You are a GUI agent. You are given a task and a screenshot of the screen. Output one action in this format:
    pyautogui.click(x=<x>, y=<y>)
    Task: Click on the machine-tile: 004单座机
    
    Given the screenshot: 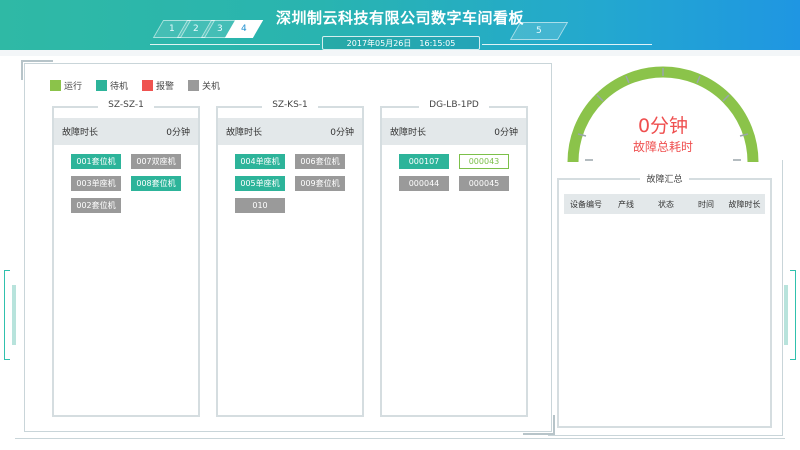 What is the action you would take?
    pyautogui.click(x=260, y=161)
    